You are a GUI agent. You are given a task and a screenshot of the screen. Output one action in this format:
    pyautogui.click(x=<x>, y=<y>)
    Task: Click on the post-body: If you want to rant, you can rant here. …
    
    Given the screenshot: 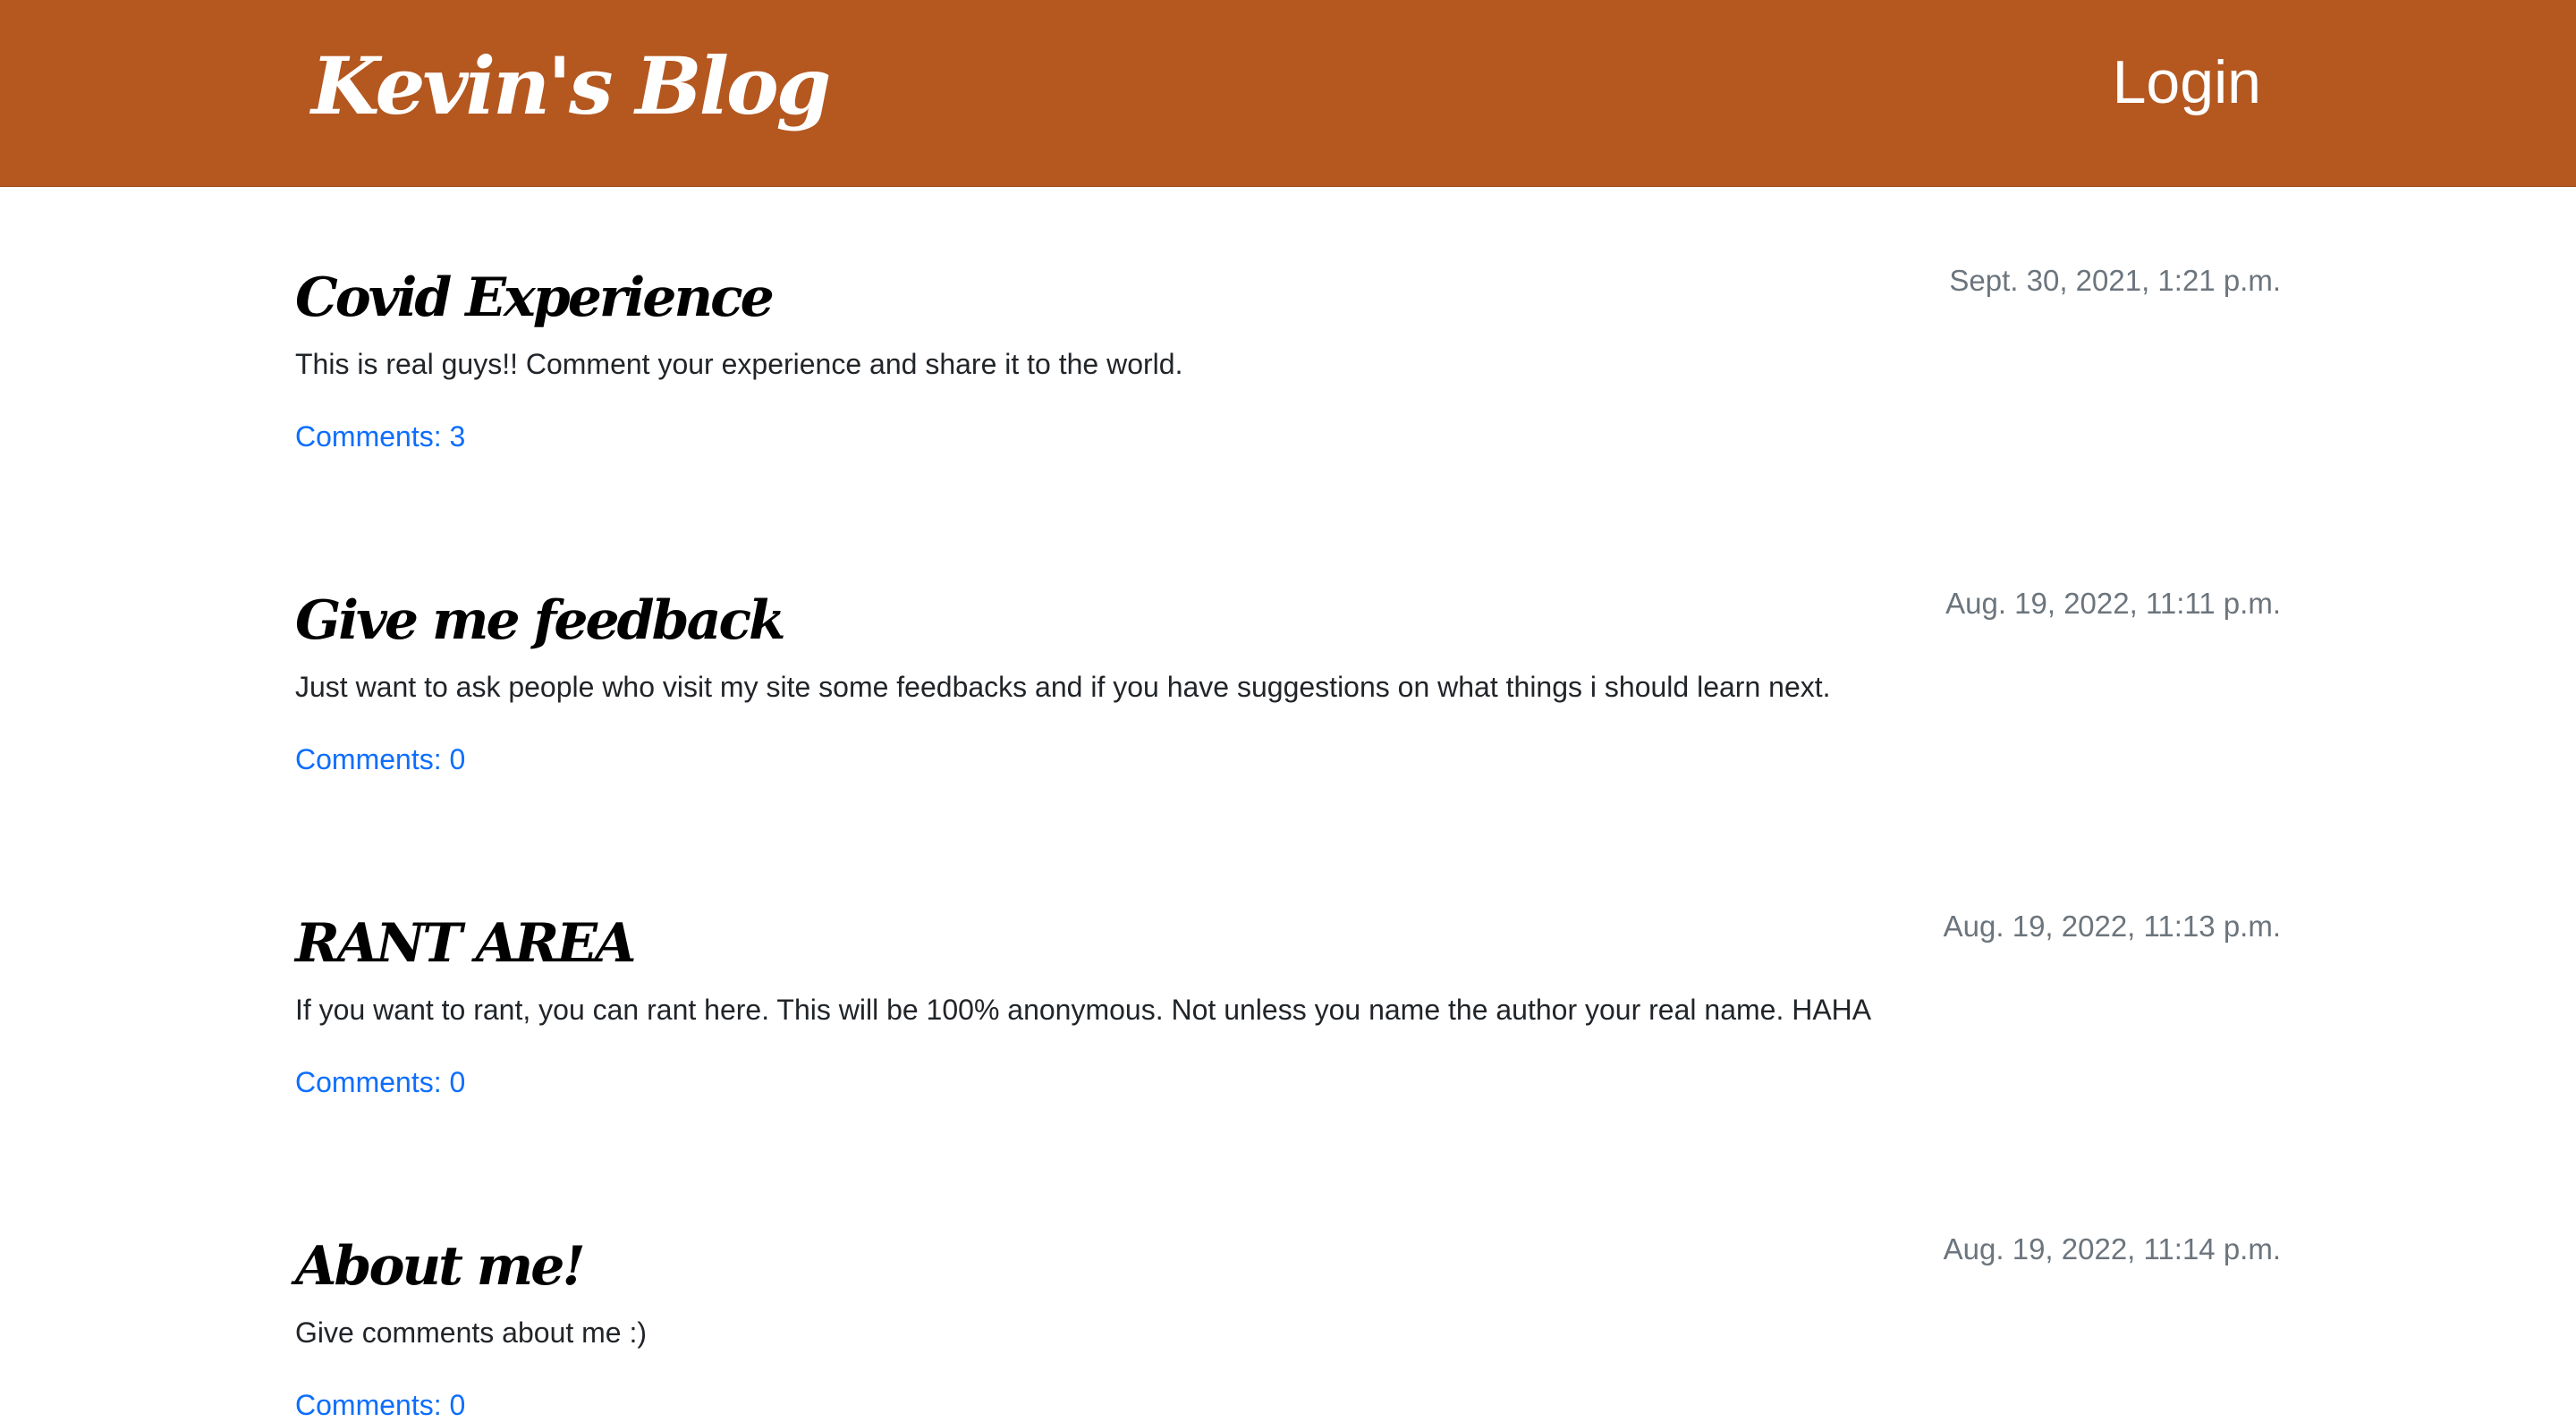 What is the action you would take?
    pyautogui.click(x=1083, y=1010)
    